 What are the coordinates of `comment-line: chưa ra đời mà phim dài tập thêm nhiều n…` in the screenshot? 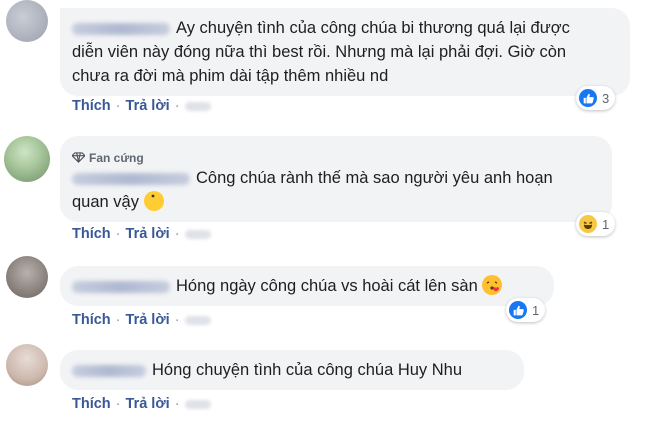 It's located at (230, 76).